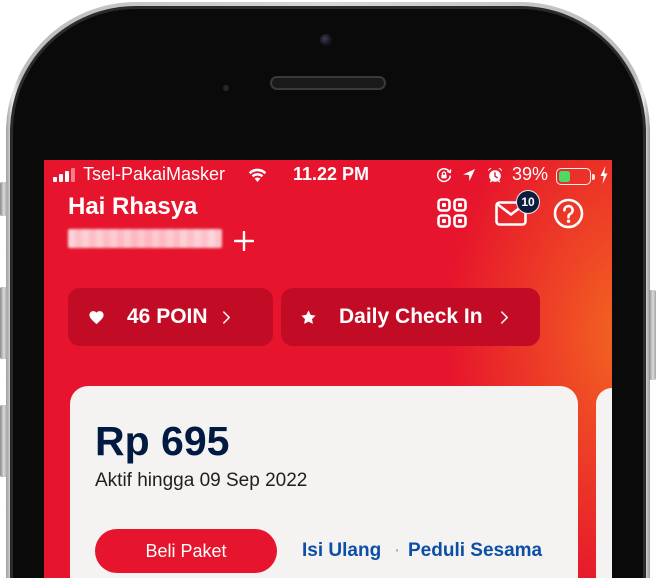  I want to click on buy-package-button: Beli Paket, so click(186, 551).